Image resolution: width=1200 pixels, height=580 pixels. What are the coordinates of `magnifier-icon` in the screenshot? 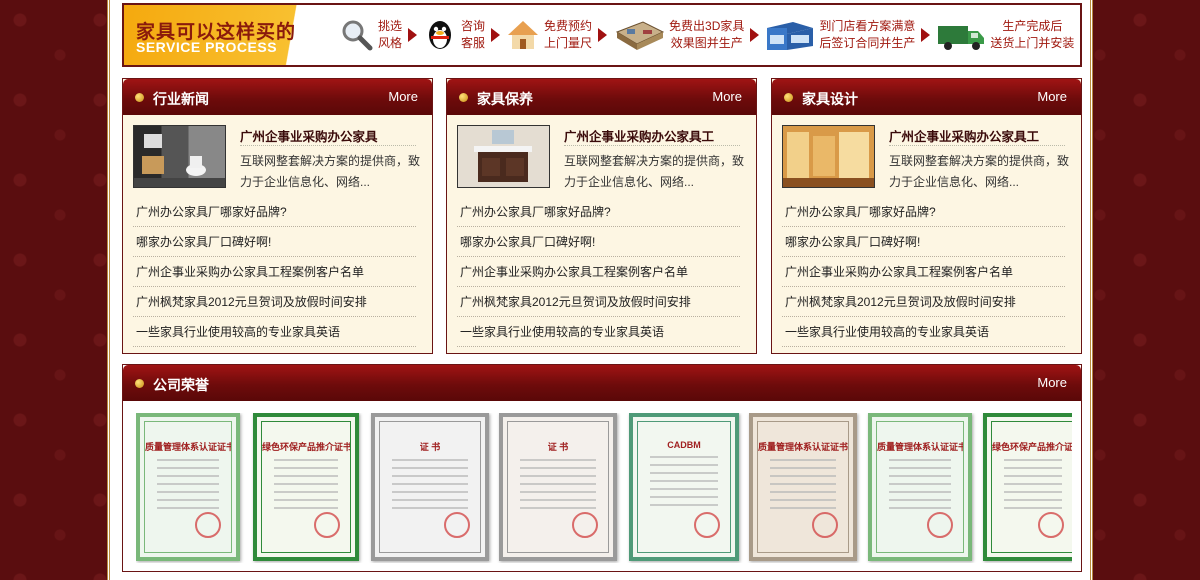 It's located at (357, 35).